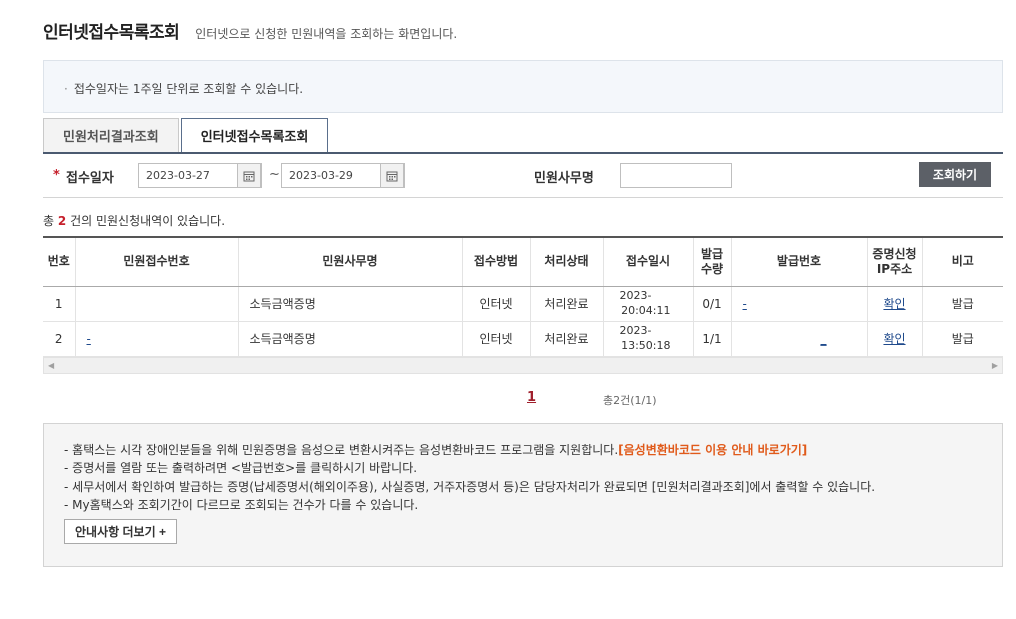 The width and height of the screenshot is (1016, 619). I want to click on page-number-link: 1, so click(531, 397).